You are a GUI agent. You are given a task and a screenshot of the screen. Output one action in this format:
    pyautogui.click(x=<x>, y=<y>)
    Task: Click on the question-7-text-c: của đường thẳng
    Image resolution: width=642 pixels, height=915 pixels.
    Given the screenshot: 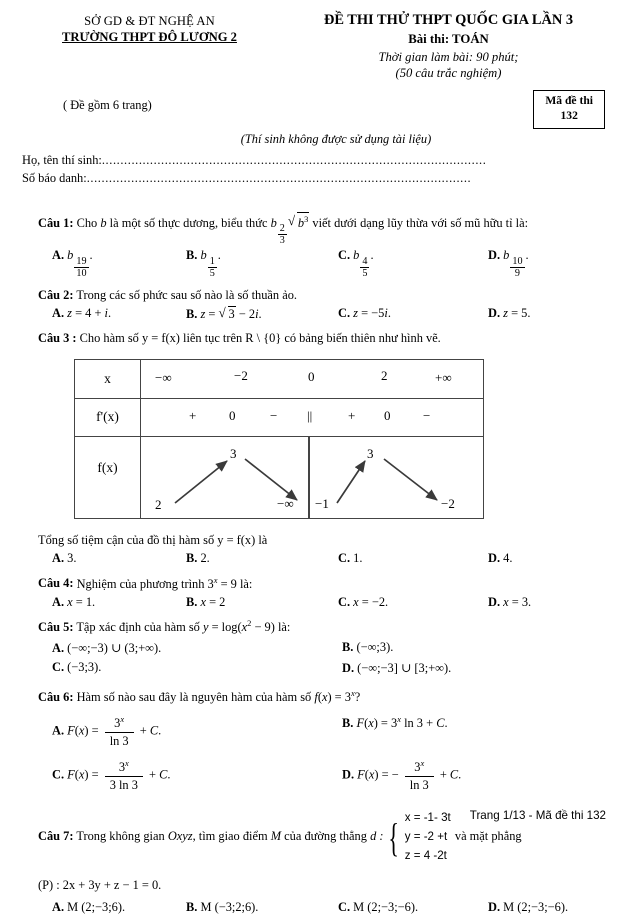 What is the action you would take?
    pyautogui.click(x=325, y=836)
    